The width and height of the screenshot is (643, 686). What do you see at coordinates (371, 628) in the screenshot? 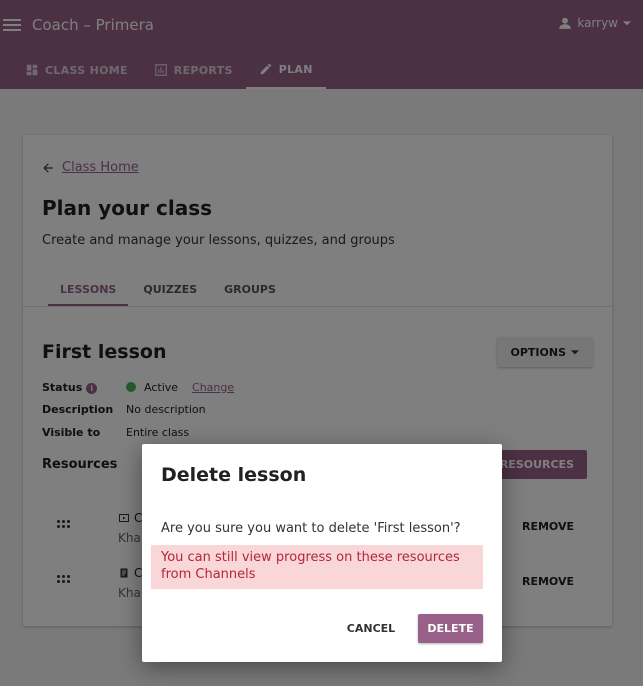
I see `cancel-button: CANCEL` at bounding box center [371, 628].